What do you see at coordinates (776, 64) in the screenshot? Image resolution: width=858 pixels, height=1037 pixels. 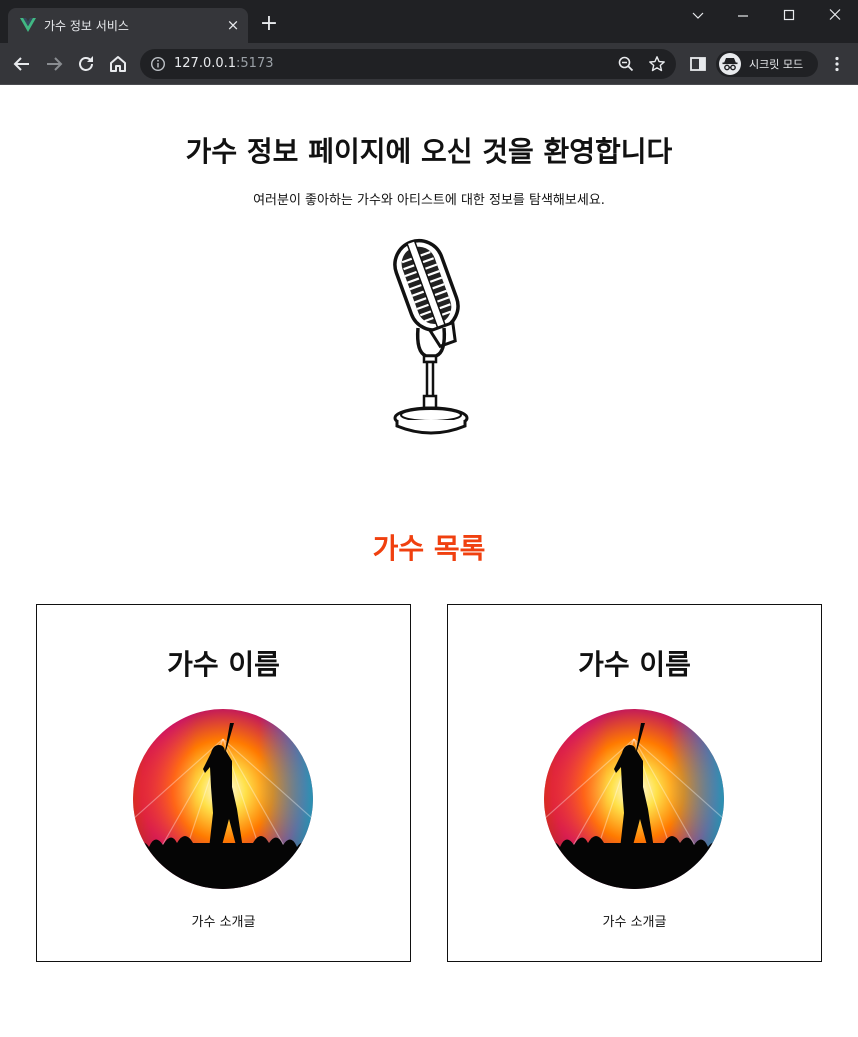 I see `incognito-label: 시크릿 모드` at bounding box center [776, 64].